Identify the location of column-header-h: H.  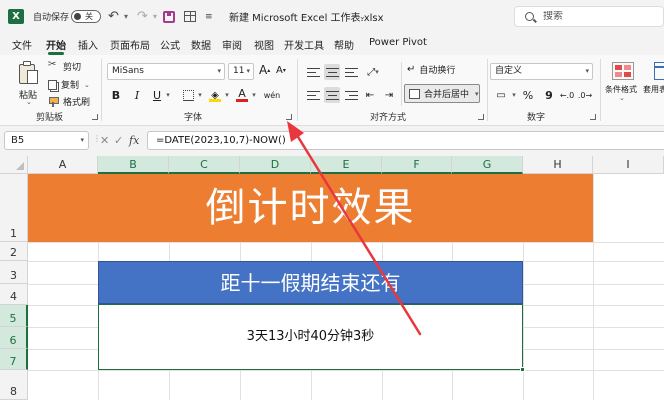
(558, 165).